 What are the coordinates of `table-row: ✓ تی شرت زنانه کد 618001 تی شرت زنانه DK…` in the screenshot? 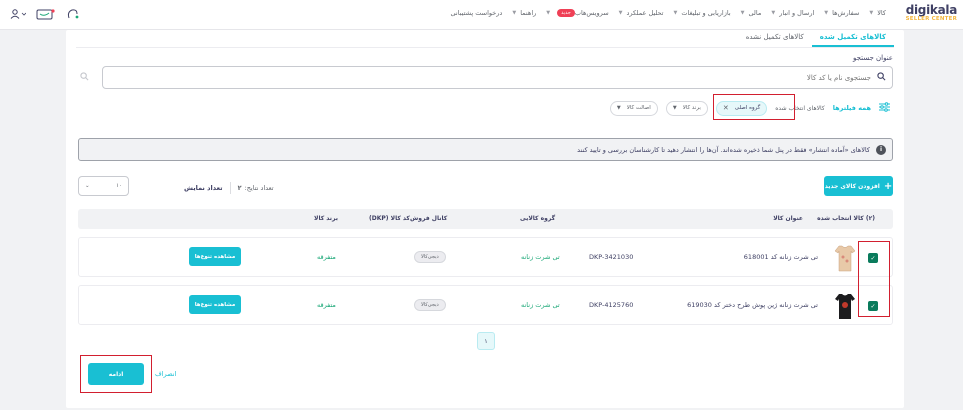 It's located at (485, 257).